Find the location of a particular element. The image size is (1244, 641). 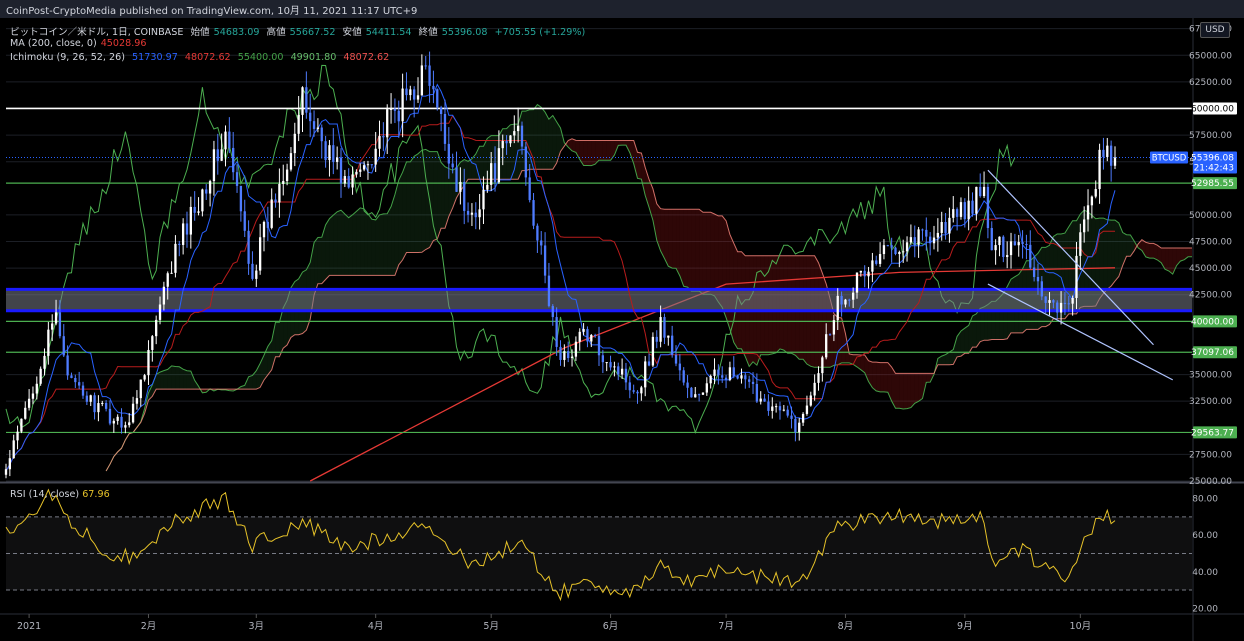

price-tick-label: 27500.00 is located at coordinates (1210, 455).